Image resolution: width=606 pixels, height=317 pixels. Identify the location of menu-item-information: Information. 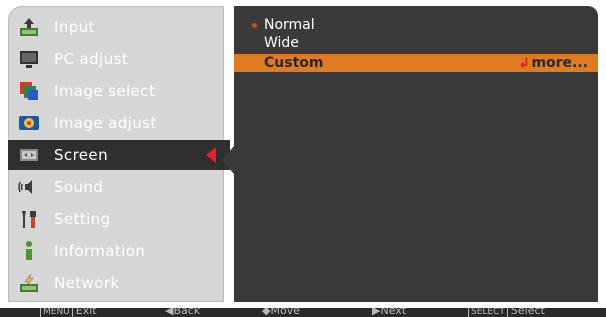
(116, 251).